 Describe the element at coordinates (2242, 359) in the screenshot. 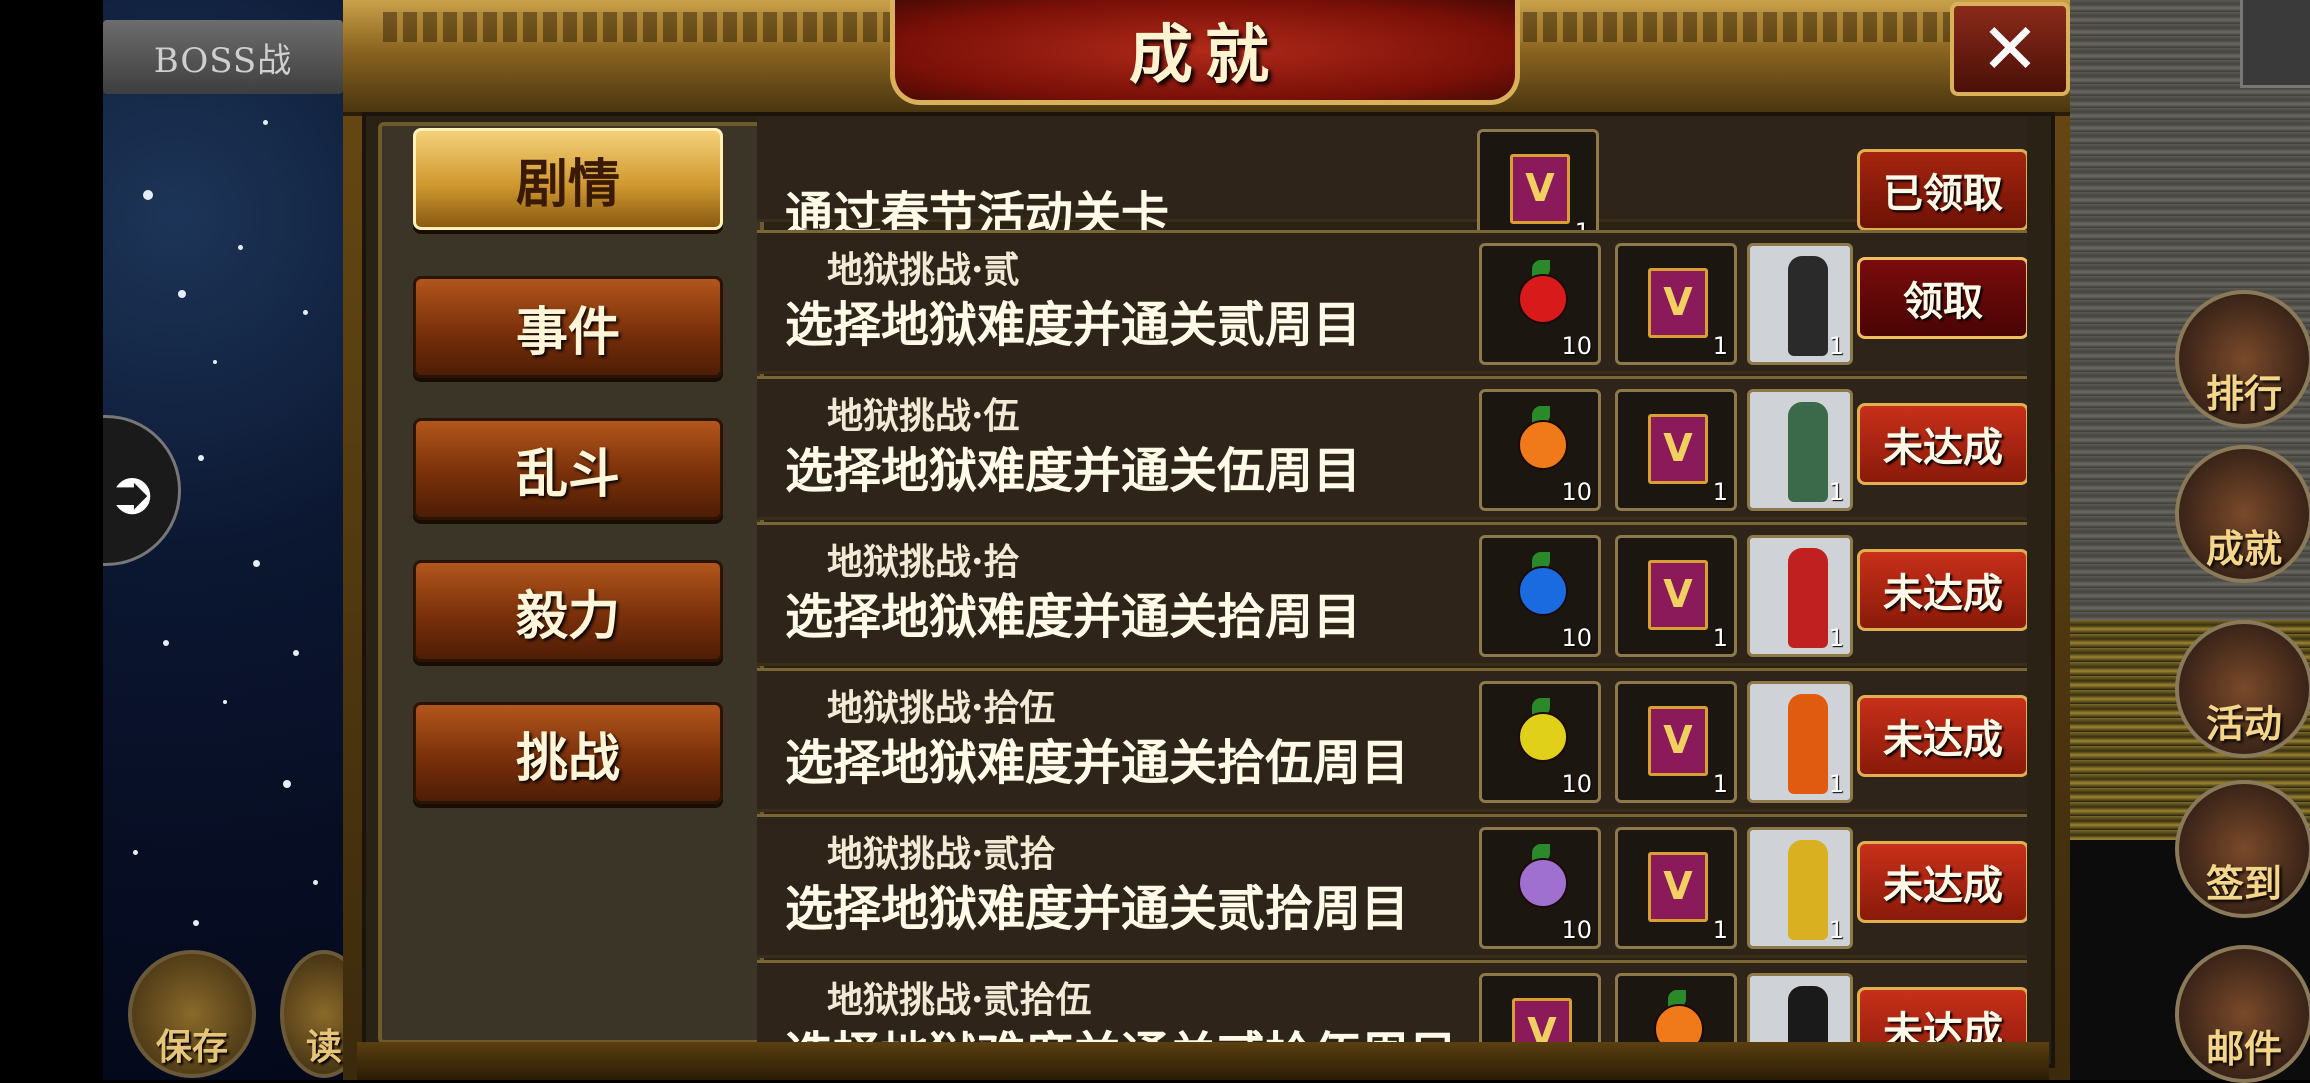

I see `ranking-button: 排行` at that location.